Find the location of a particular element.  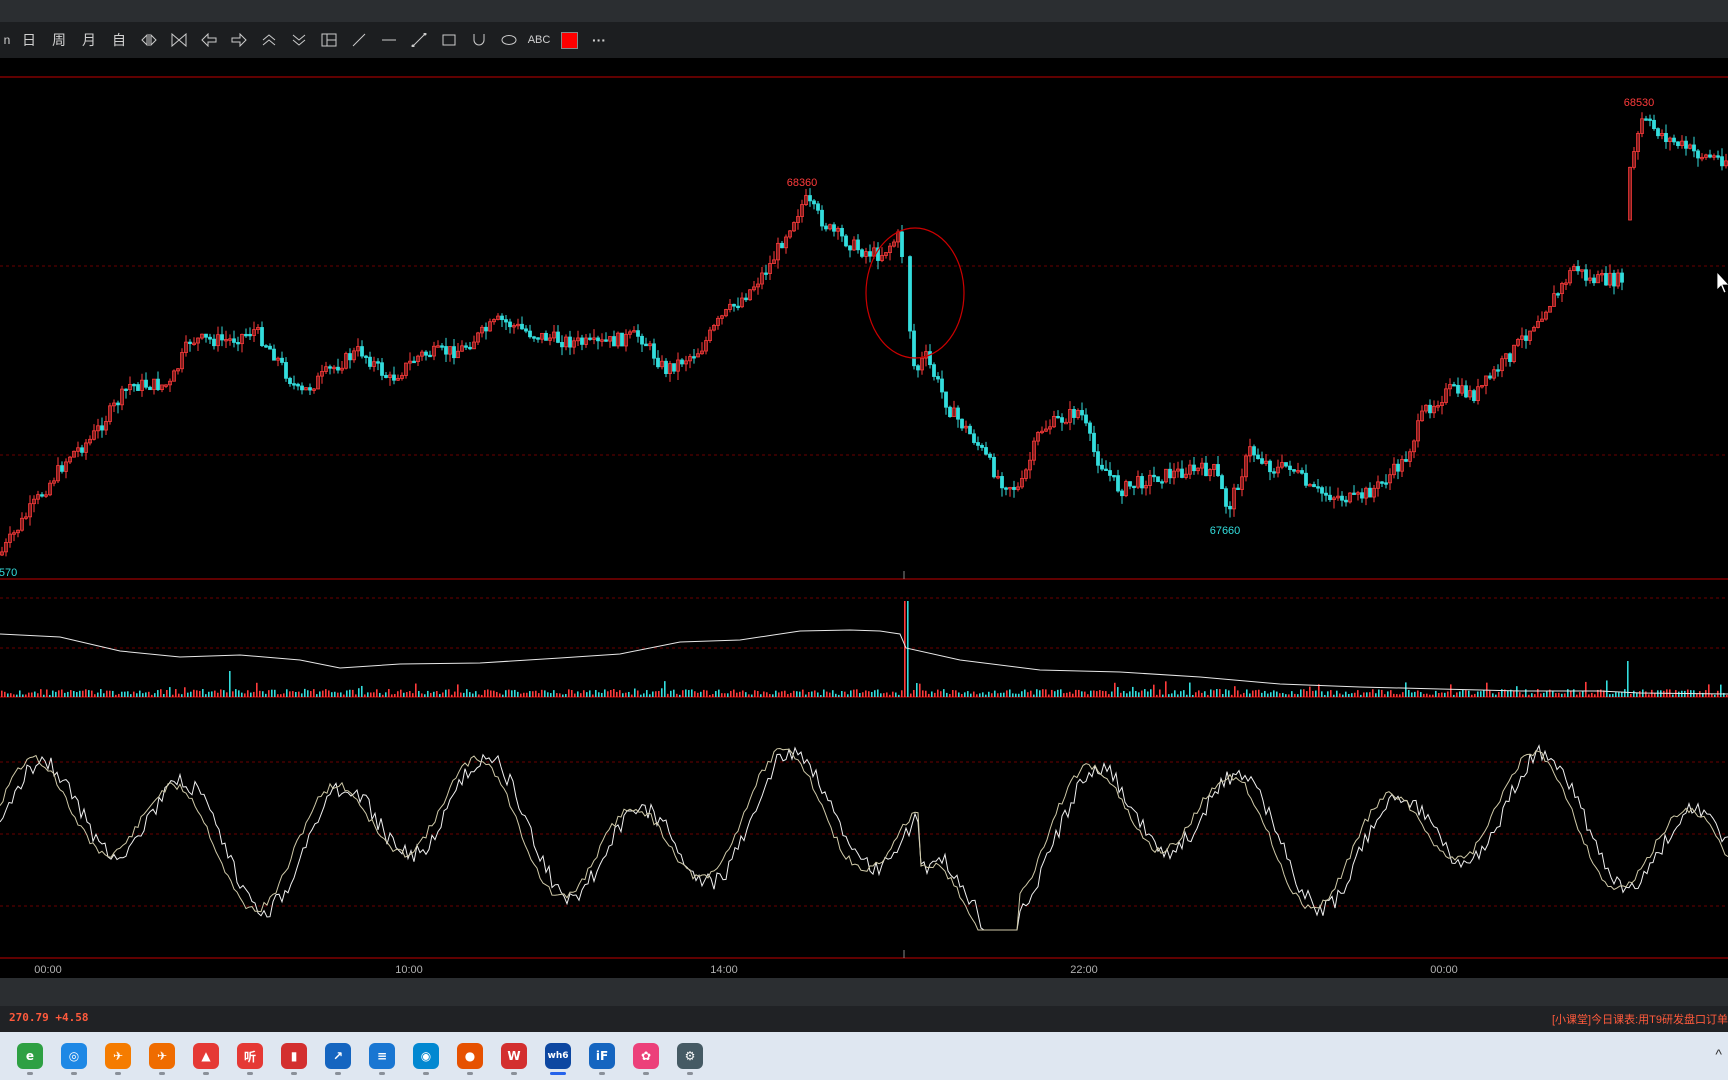

double-up-icon is located at coordinates (269, 40).